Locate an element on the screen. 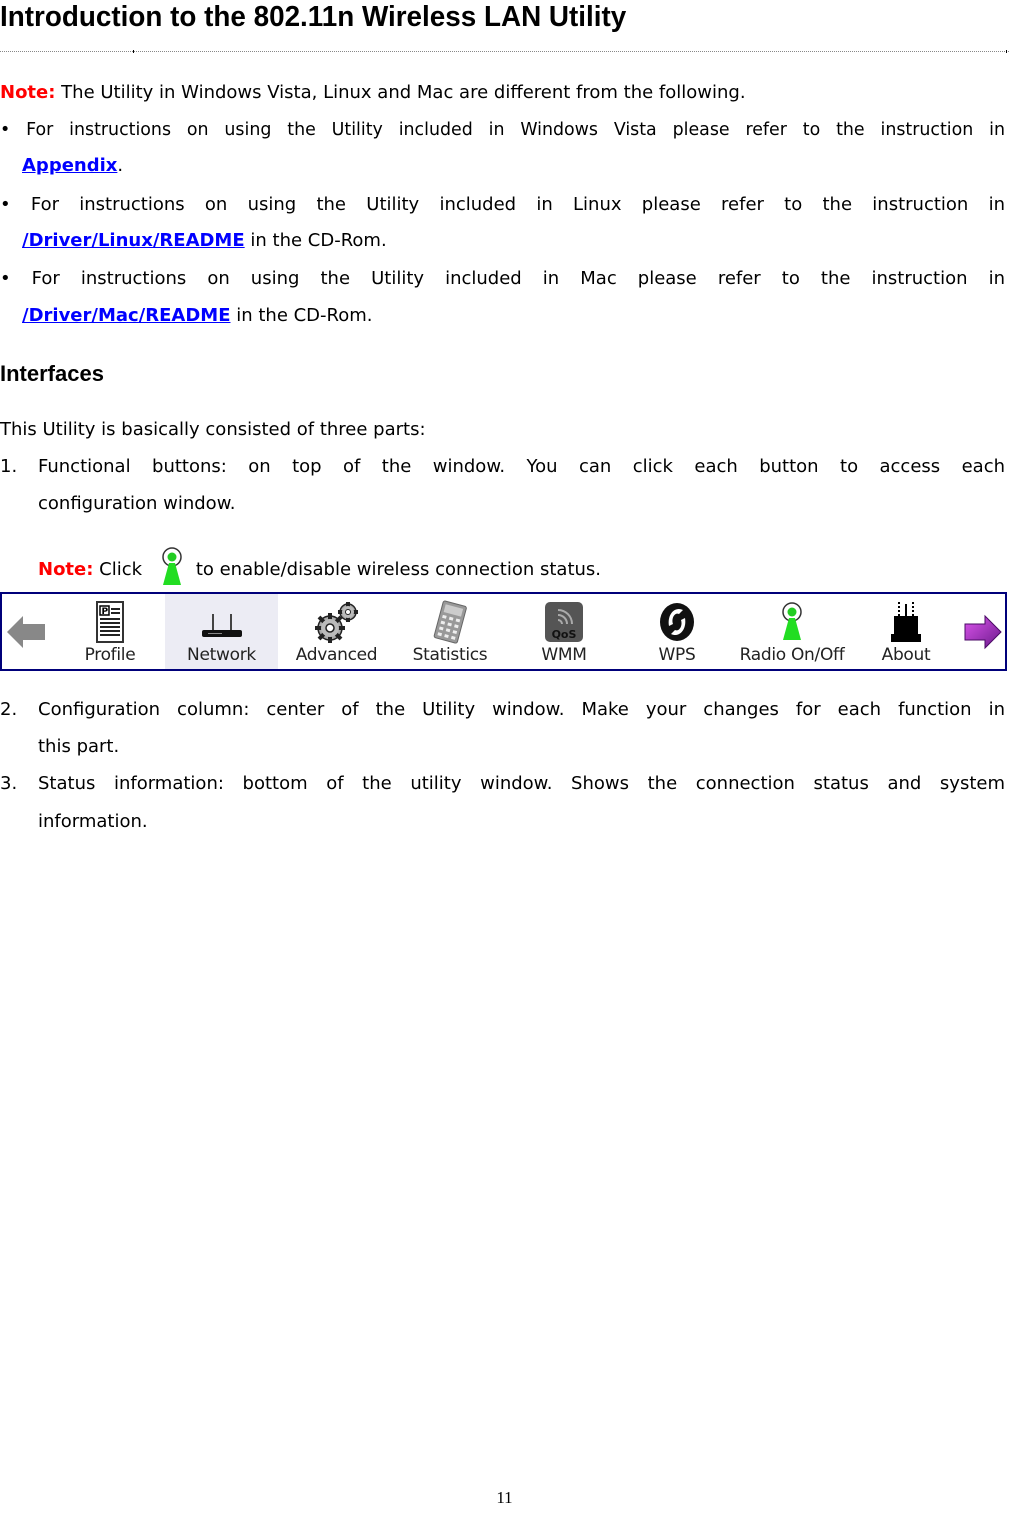 This screenshot has height=1517, width=1009. back-button is located at coordinates (26, 631).